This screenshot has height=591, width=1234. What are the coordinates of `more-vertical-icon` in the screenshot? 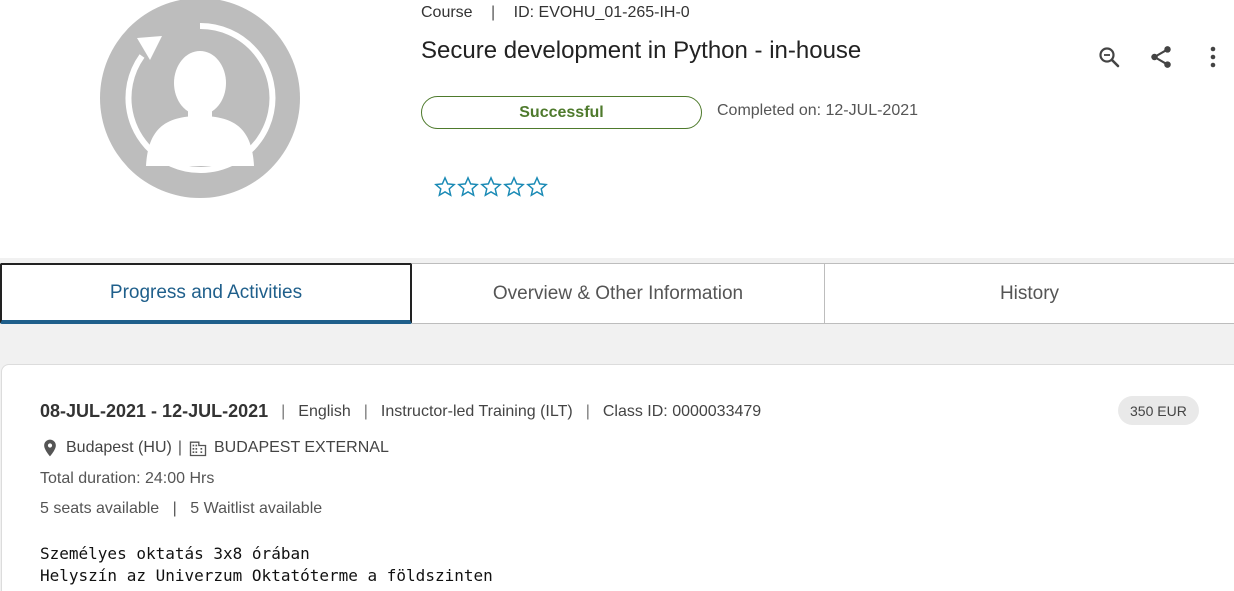 It's located at (1213, 57).